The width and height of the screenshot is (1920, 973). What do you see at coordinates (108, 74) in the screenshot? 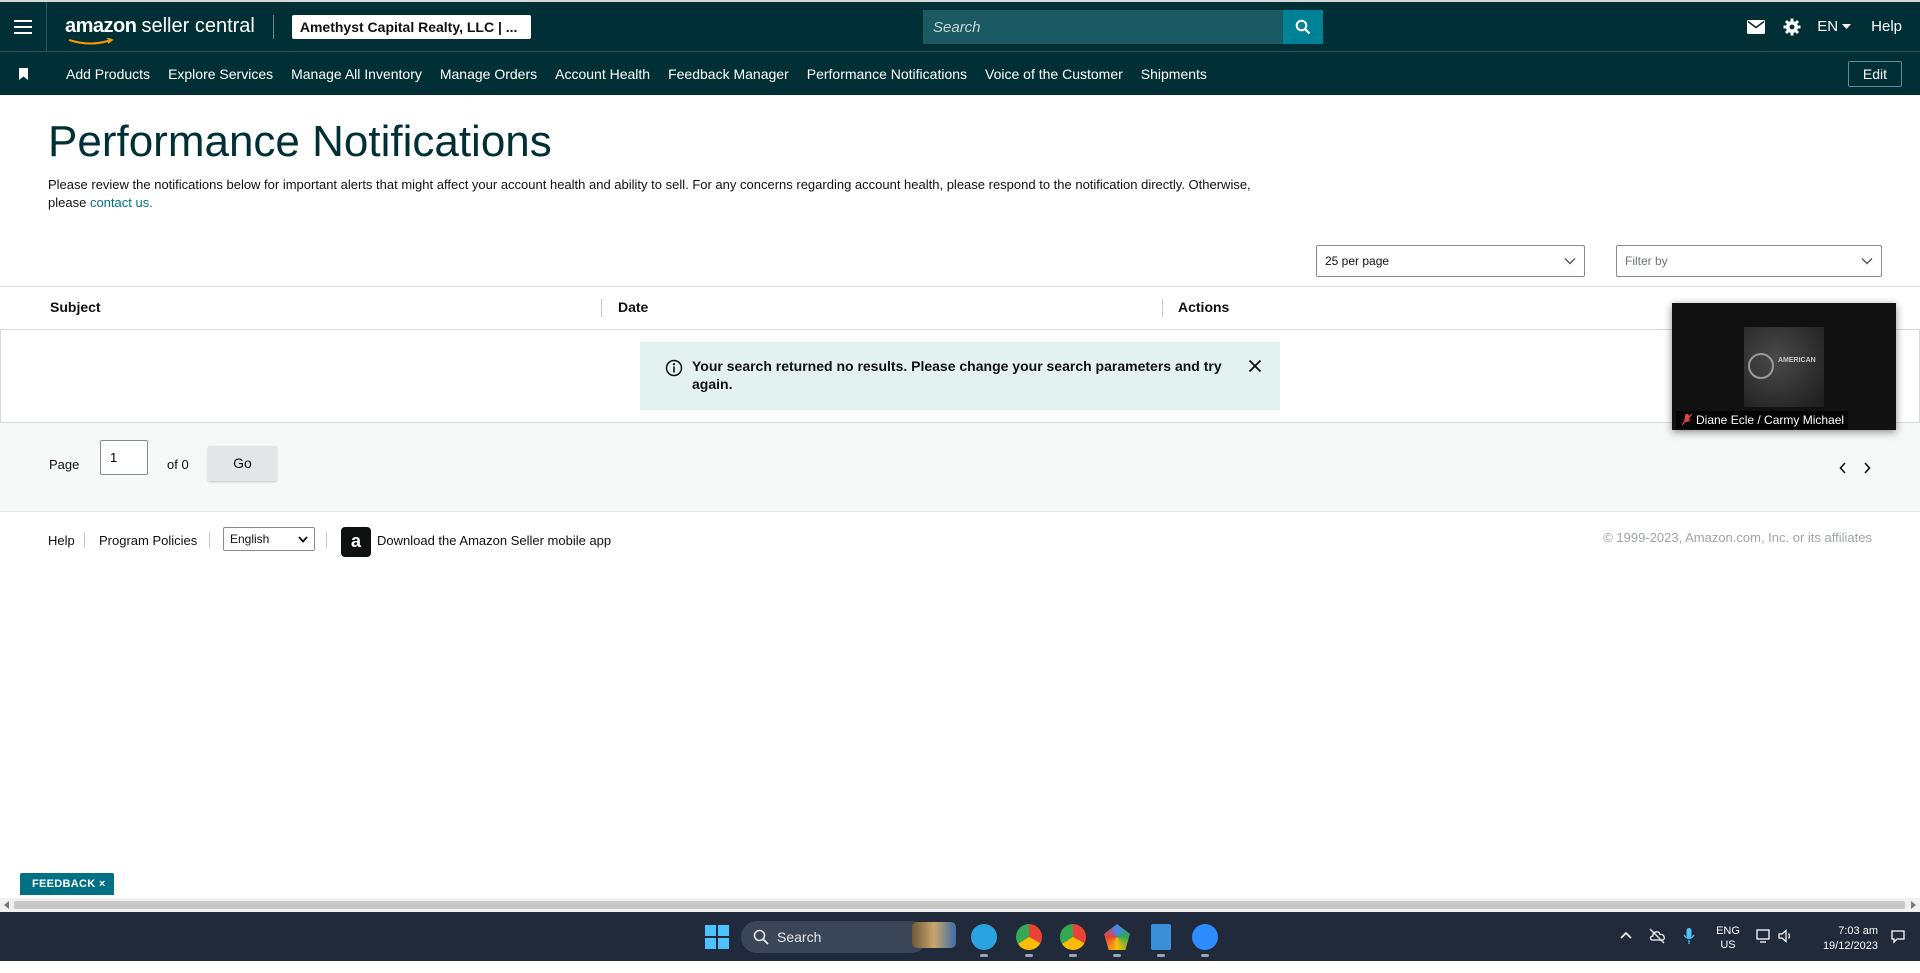
I see `nav-add-products: Add Products` at bounding box center [108, 74].